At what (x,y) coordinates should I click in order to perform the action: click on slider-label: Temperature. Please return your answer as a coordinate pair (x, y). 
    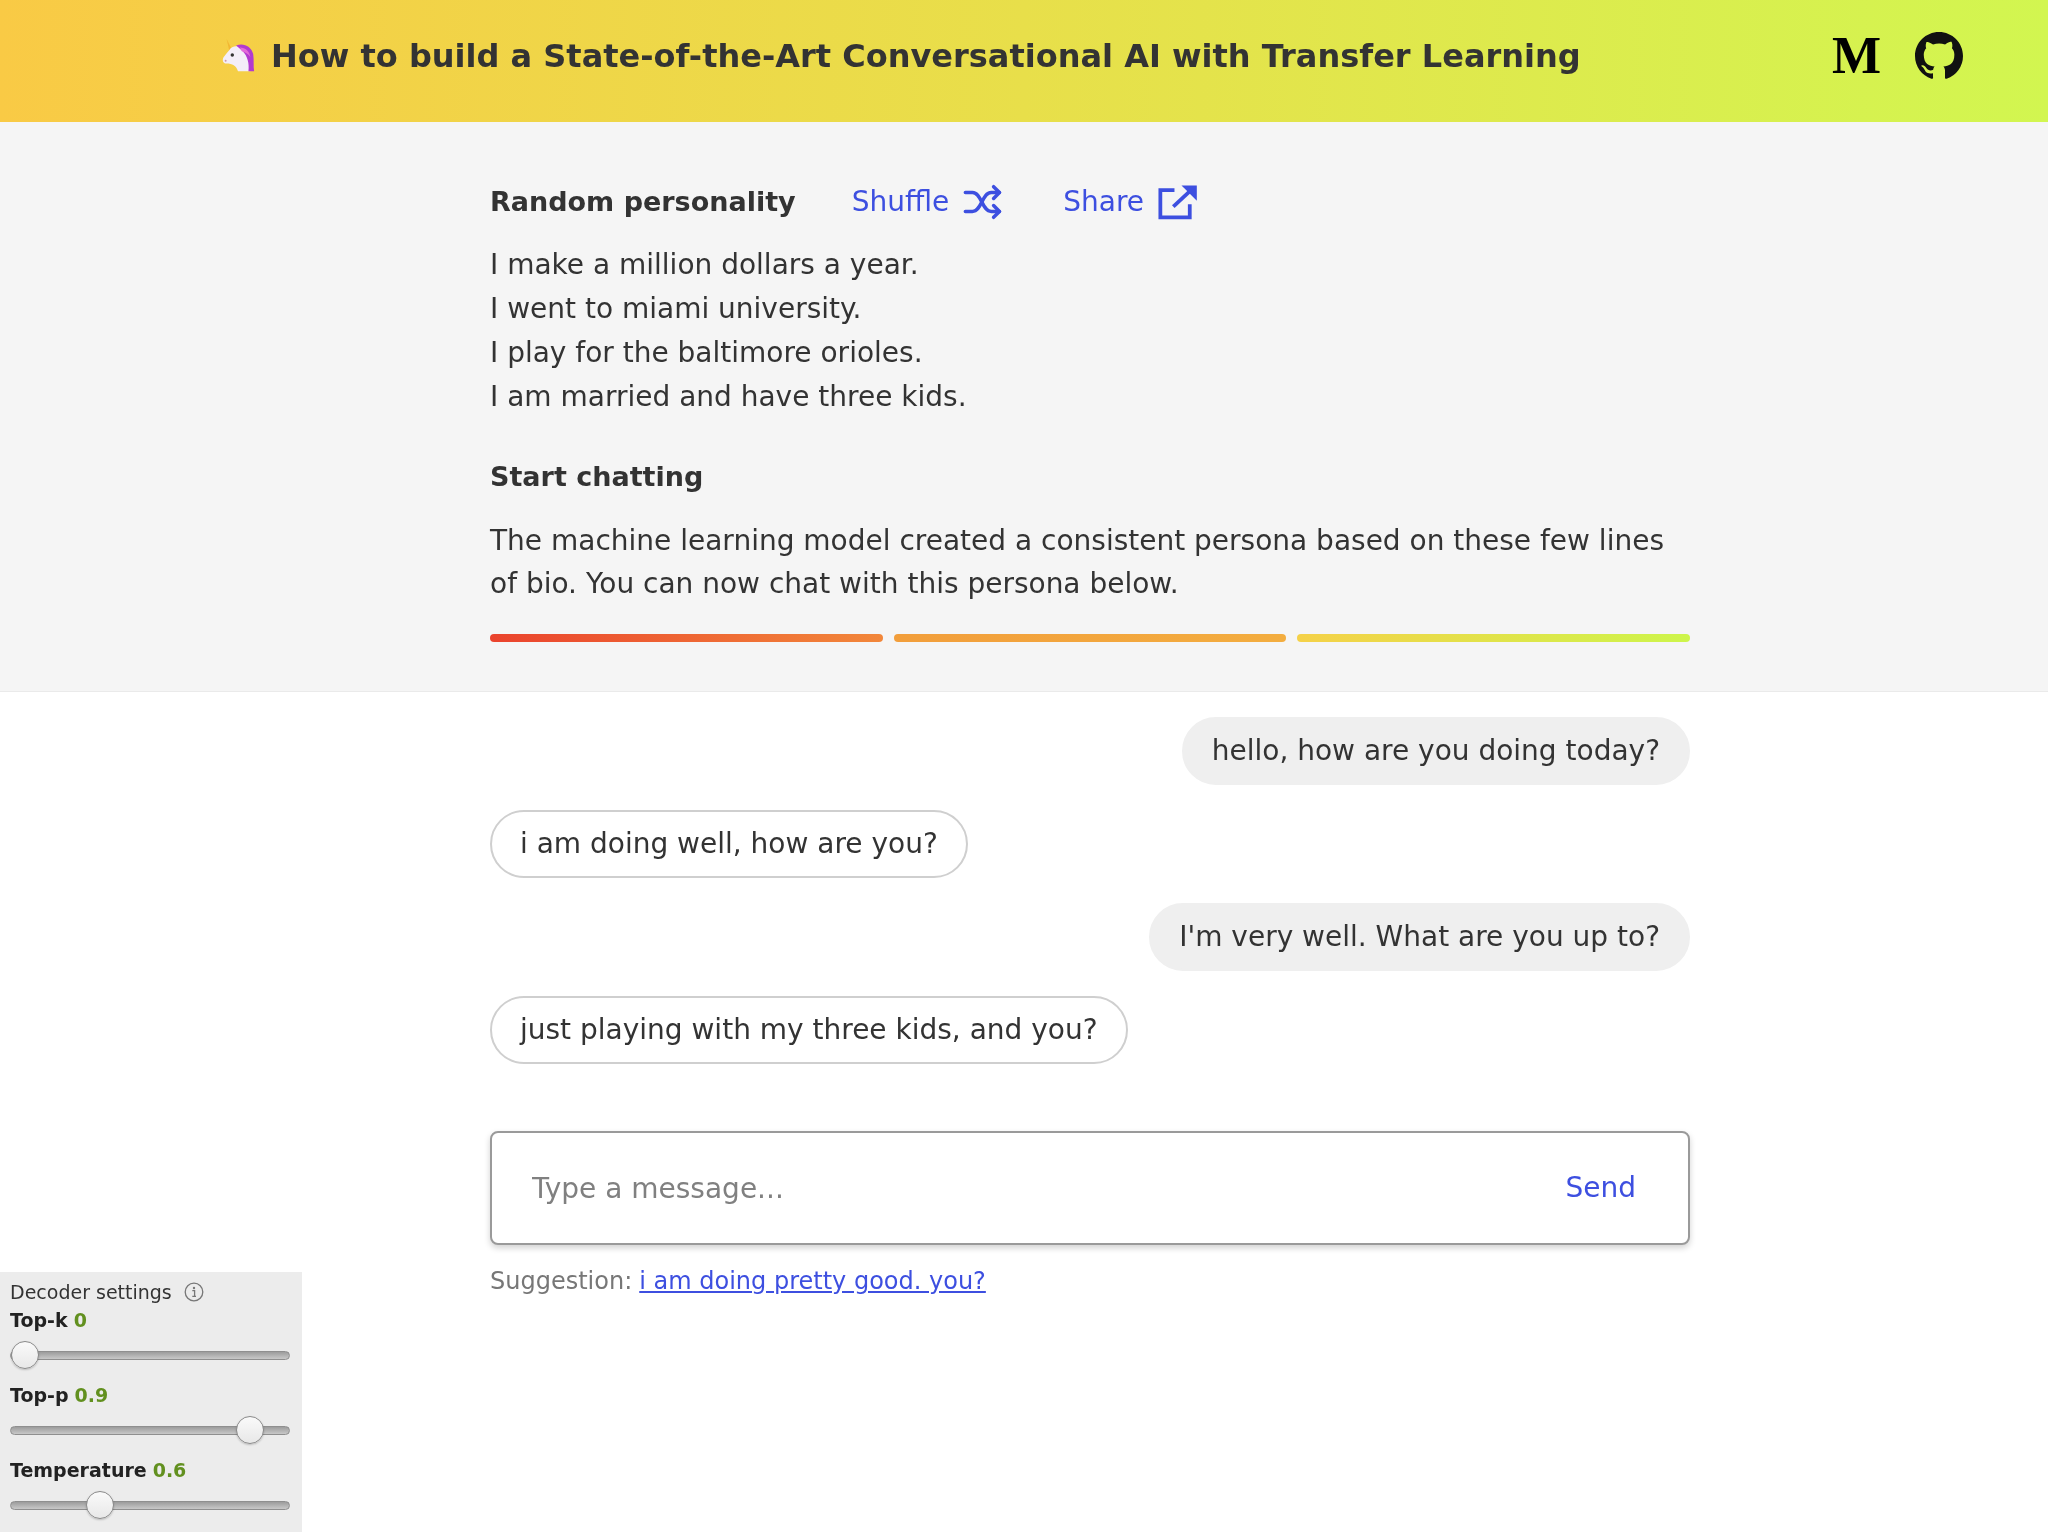
    Looking at the image, I should click on (78, 1470).